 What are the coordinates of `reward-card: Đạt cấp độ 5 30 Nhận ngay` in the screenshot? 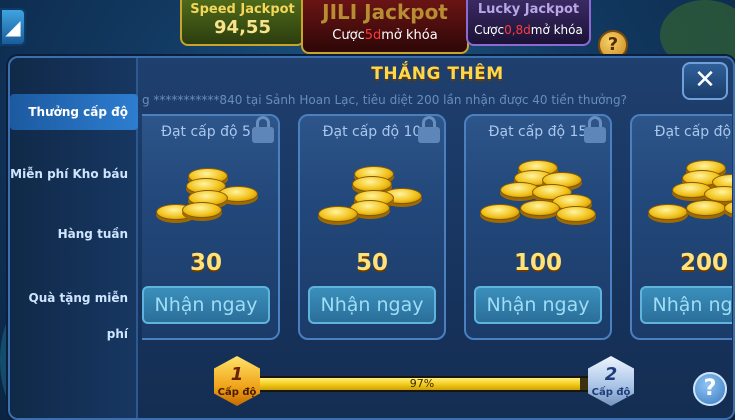 It's located at (211, 227).